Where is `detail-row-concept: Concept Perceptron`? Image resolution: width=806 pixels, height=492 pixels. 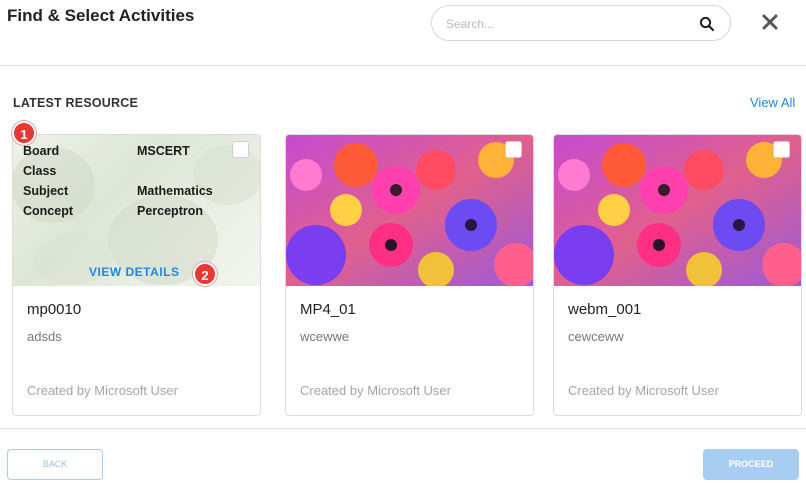 detail-row-concept: Concept Perceptron is located at coordinates (133, 214).